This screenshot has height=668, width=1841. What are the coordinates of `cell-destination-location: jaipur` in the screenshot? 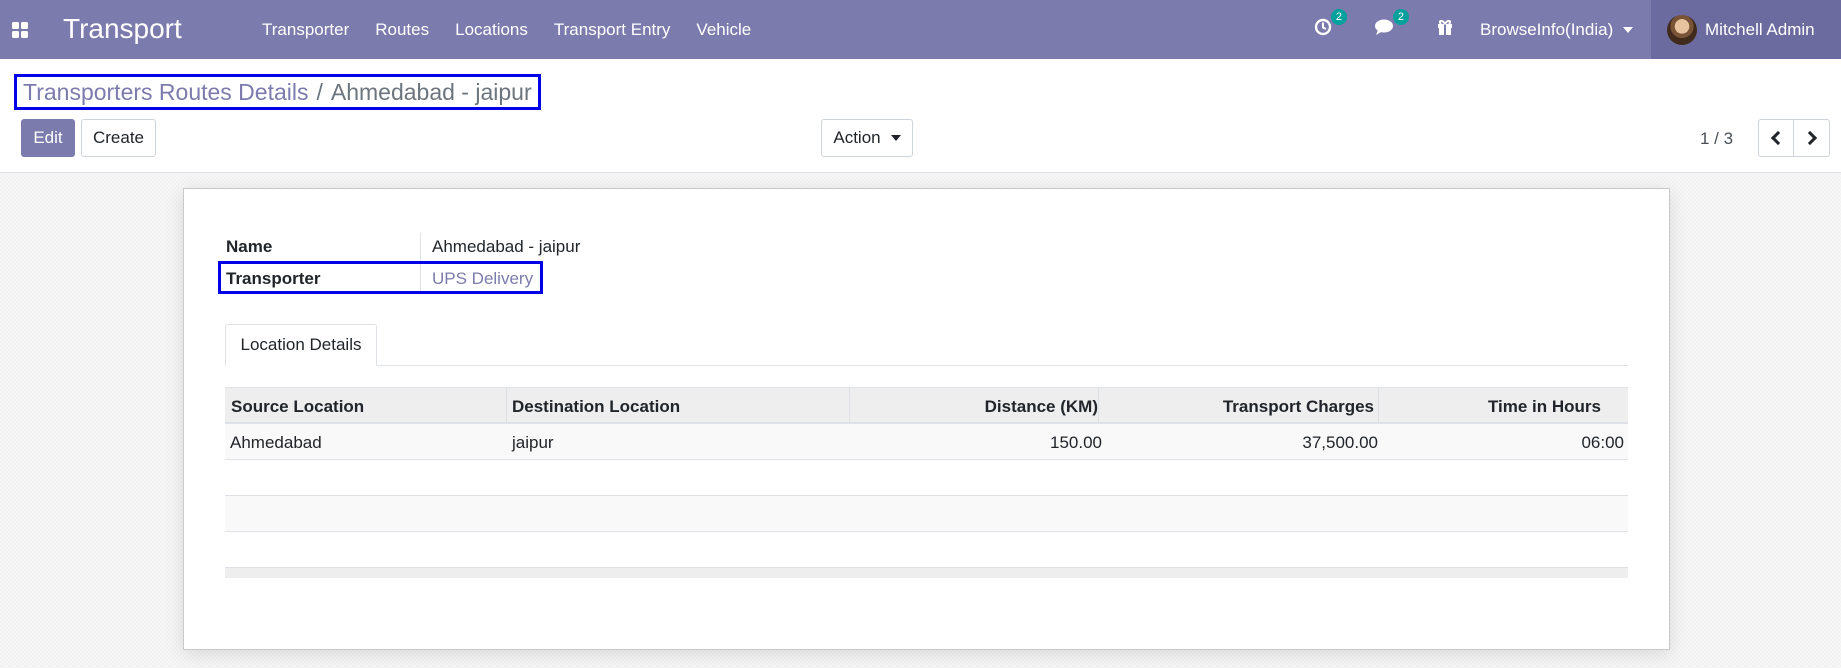 It's located at (533, 442).